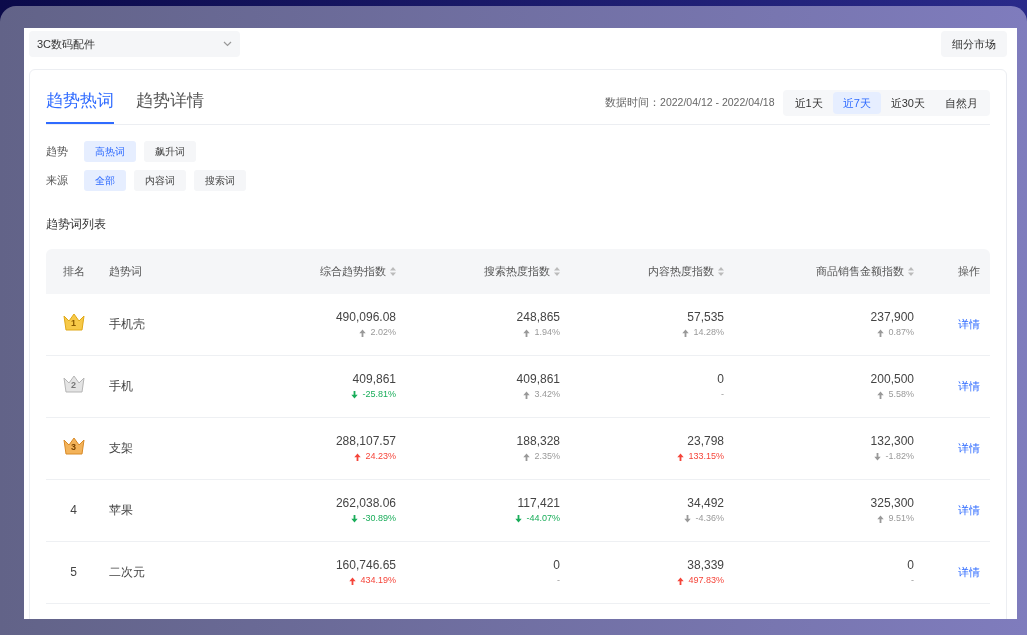 Image resolution: width=1027 pixels, height=635 pixels. I want to click on change-percent: 2.35%, so click(547, 457).